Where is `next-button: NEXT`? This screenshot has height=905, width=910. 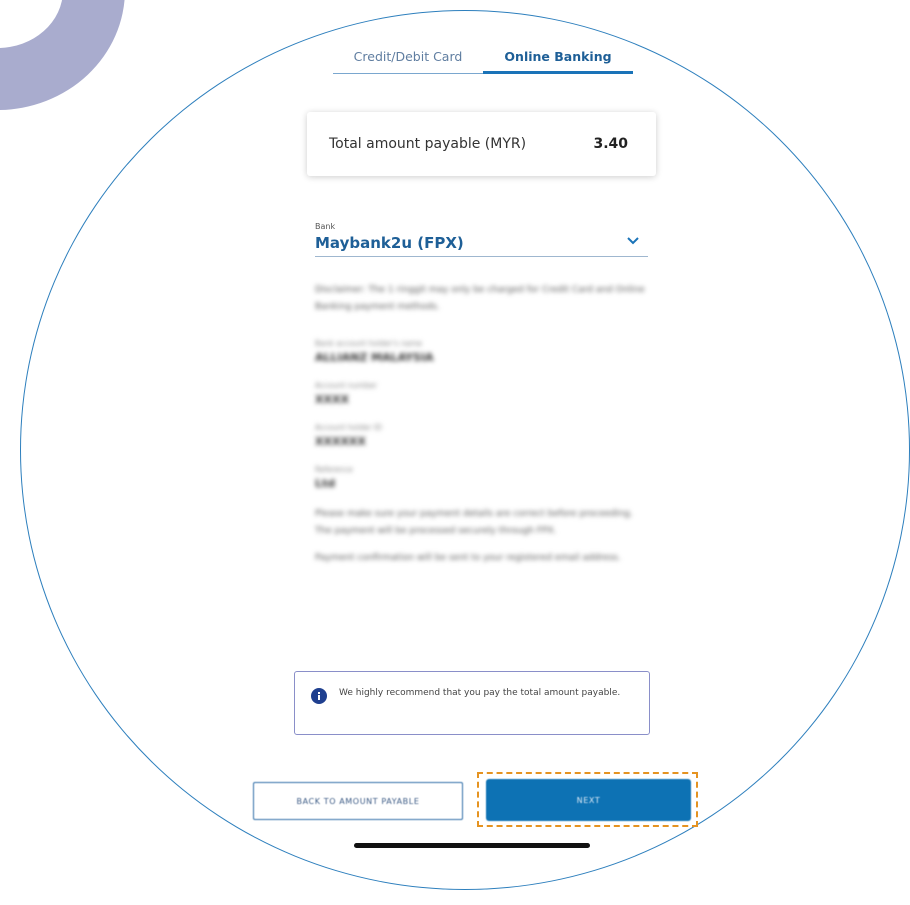 next-button: NEXT is located at coordinates (588, 800).